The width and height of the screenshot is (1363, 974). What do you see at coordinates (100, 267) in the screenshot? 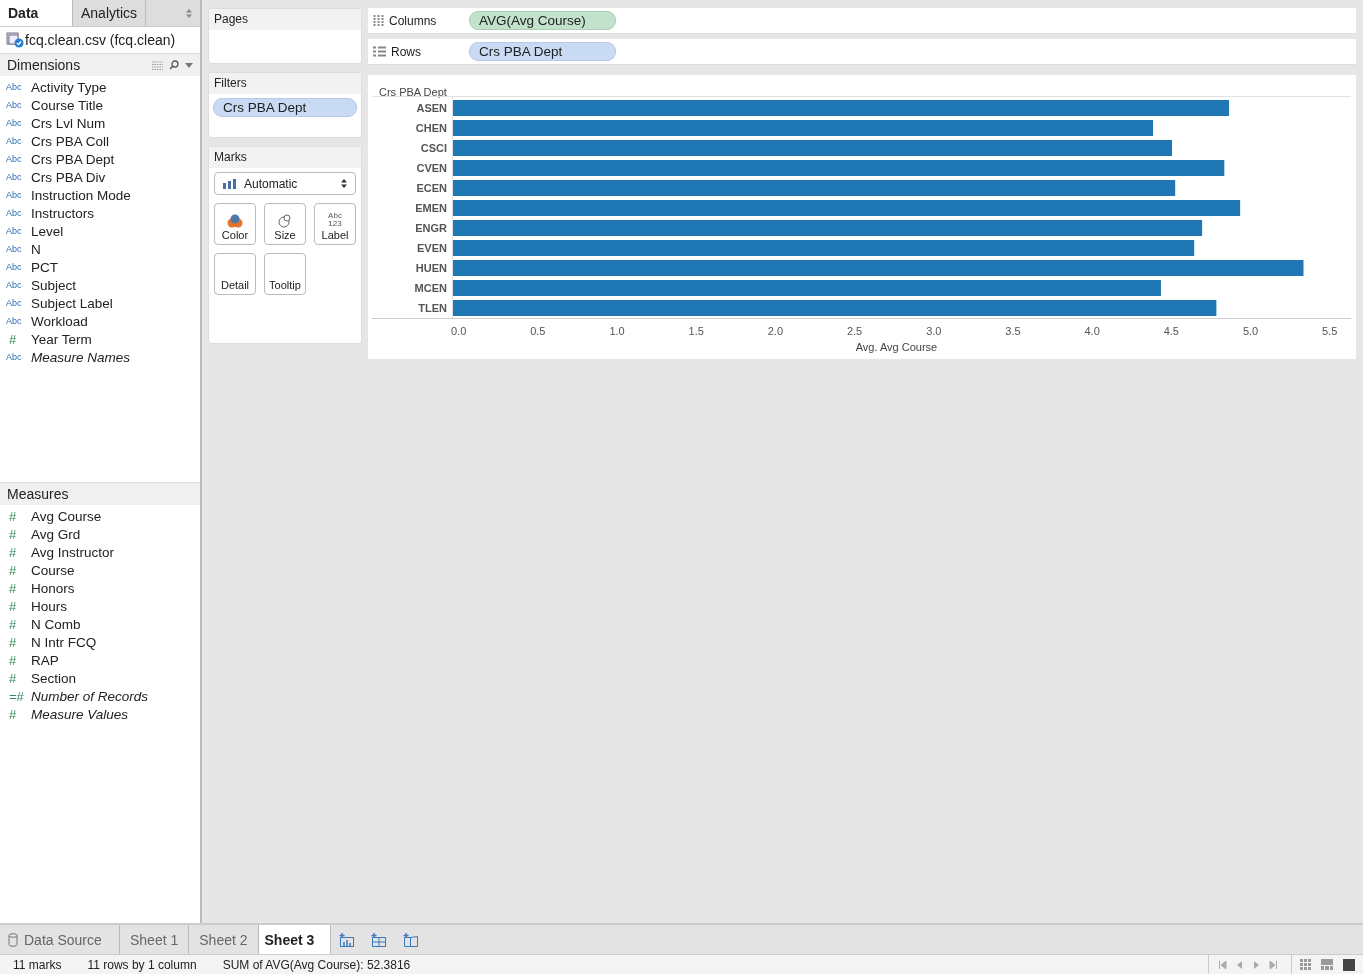
I see `field-item: Abc PCT` at bounding box center [100, 267].